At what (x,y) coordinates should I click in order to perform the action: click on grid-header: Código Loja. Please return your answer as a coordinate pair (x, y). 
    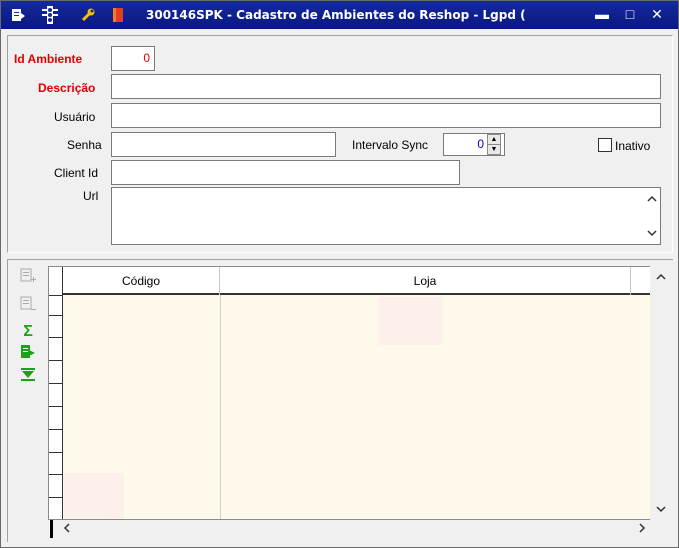
    Looking at the image, I should click on (360, 281).